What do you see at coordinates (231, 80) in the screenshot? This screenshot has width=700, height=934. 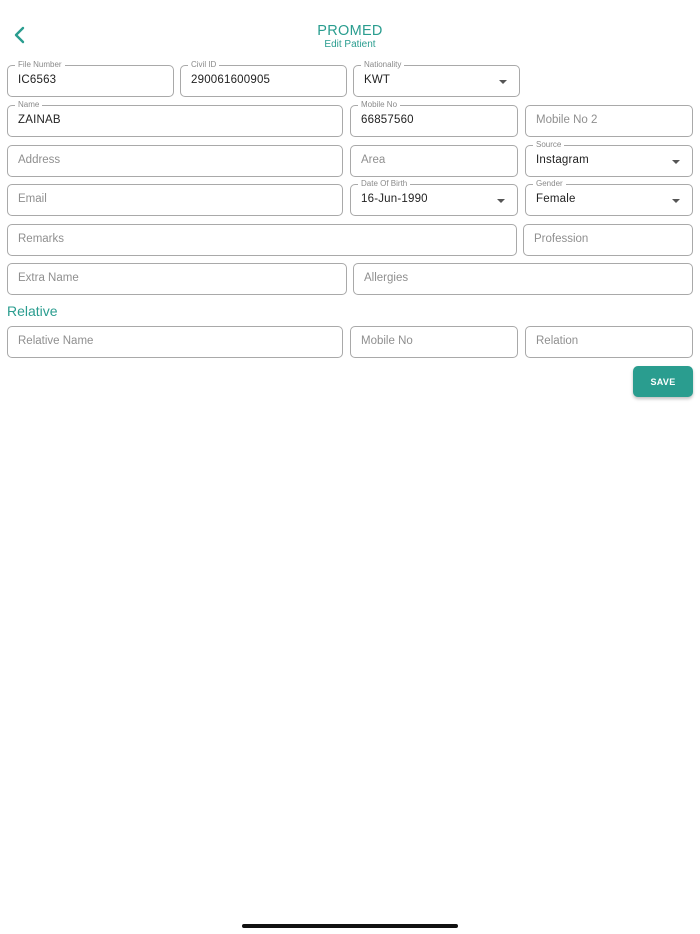 I see `civil-id-value: 290061600905` at bounding box center [231, 80].